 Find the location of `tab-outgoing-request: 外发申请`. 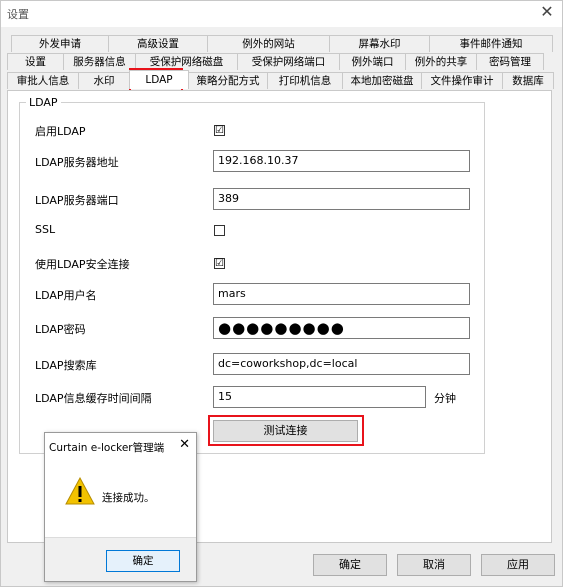

tab-outgoing-request: 外发申请 is located at coordinates (60, 43).